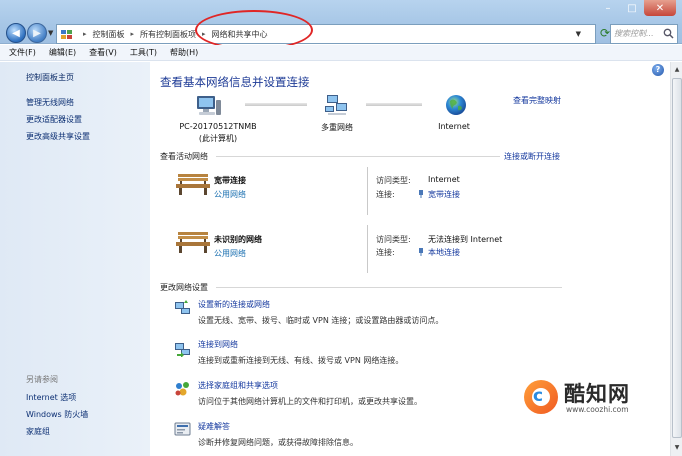  I want to click on connection-name: 本地连接, so click(444, 252).